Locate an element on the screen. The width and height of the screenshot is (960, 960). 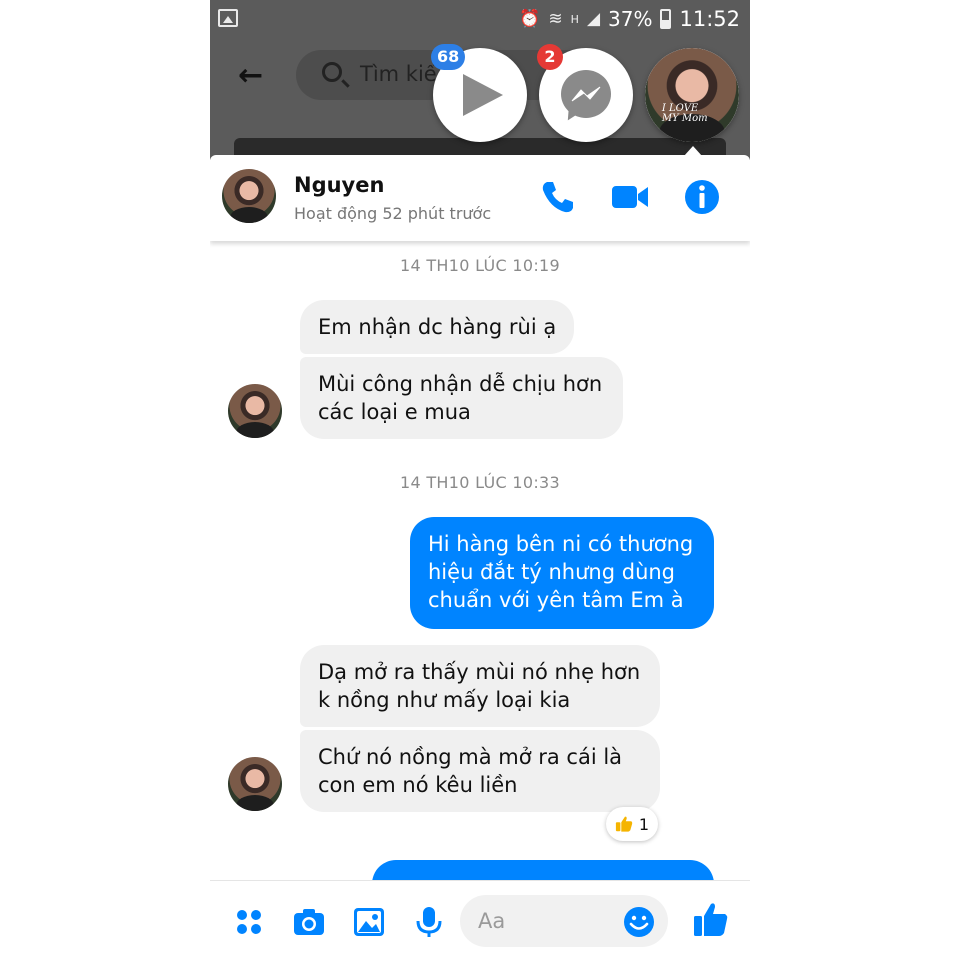
composer-bar: Aa is located at coordinates (480, 920).